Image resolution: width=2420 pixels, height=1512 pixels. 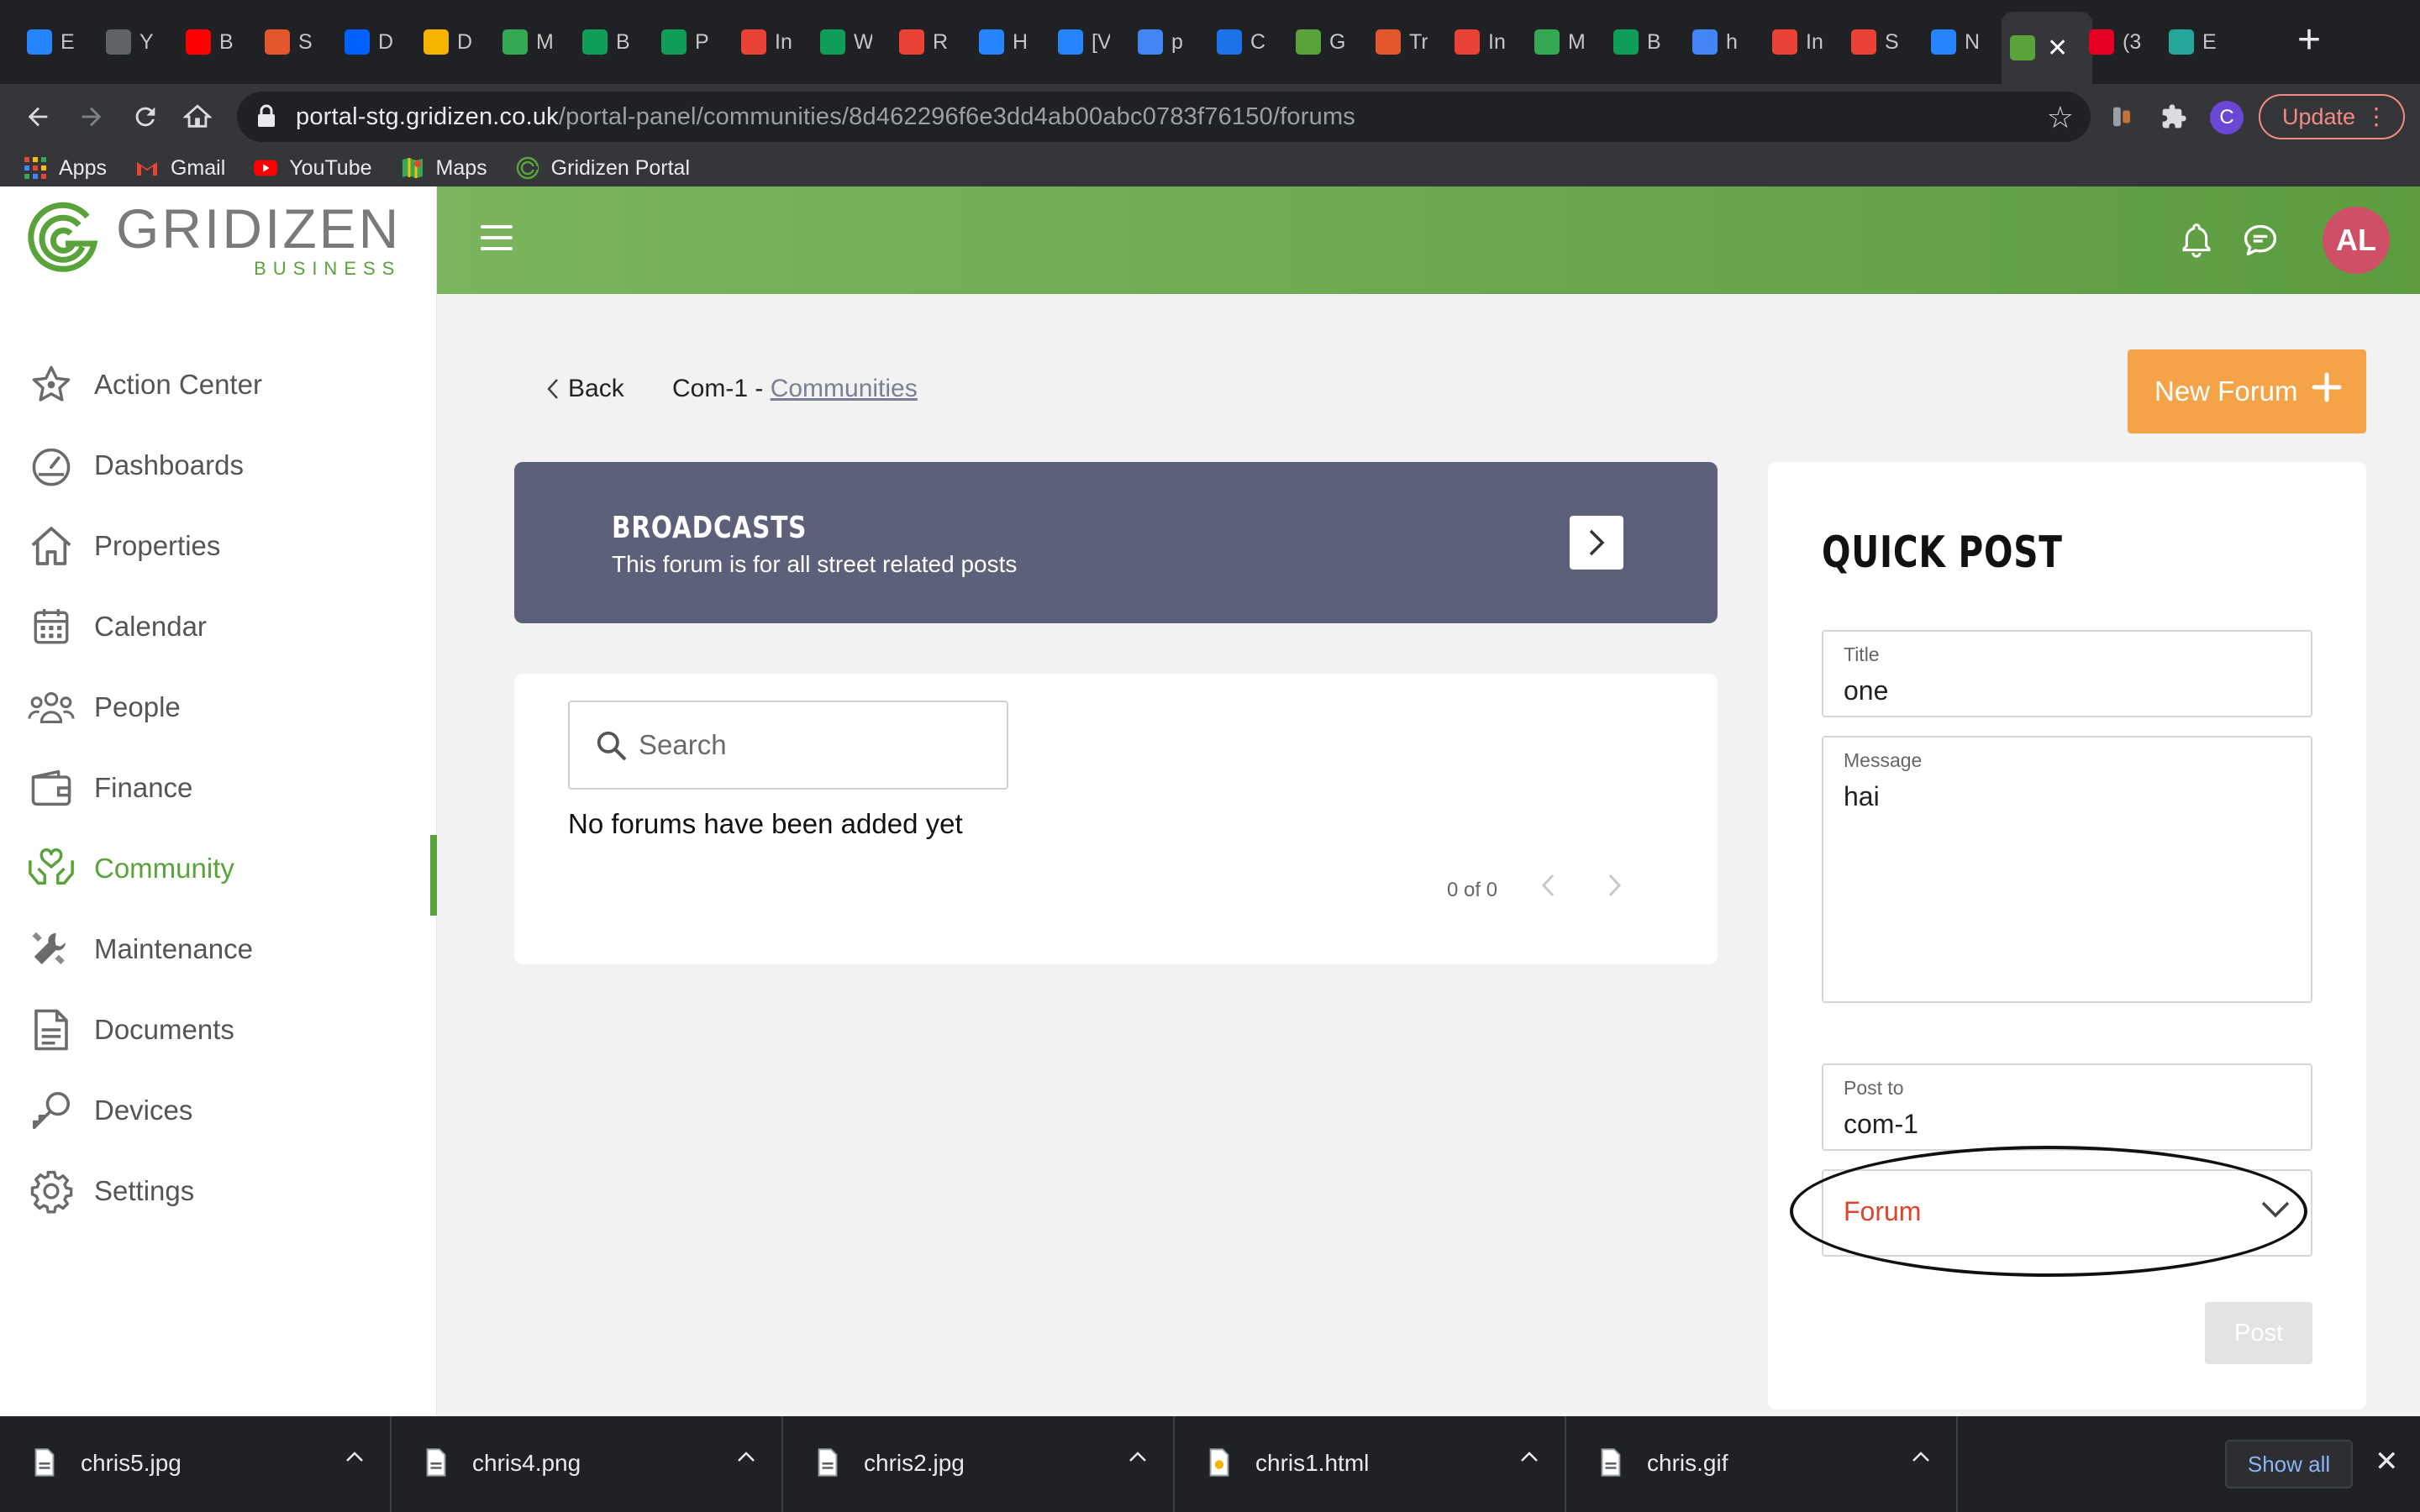 What do you see at coordinates (603, 168) in the screenshot?
I see `bookmark-gridizen-portal: Gridizen Portal` at bounding box center [603, 168].